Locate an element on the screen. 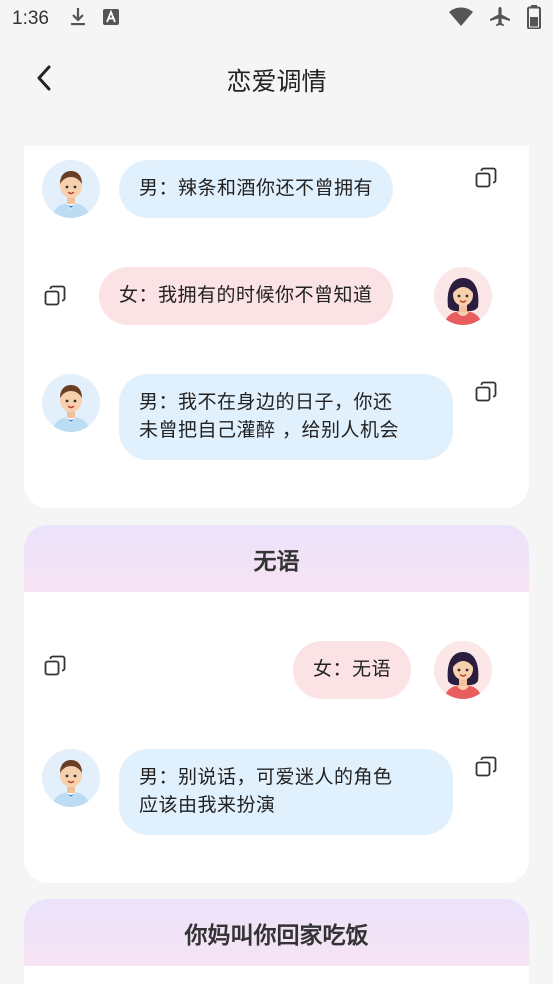  message-text: 女：我拥有的时候你不曾知道 is located at coordinates (246, 295).